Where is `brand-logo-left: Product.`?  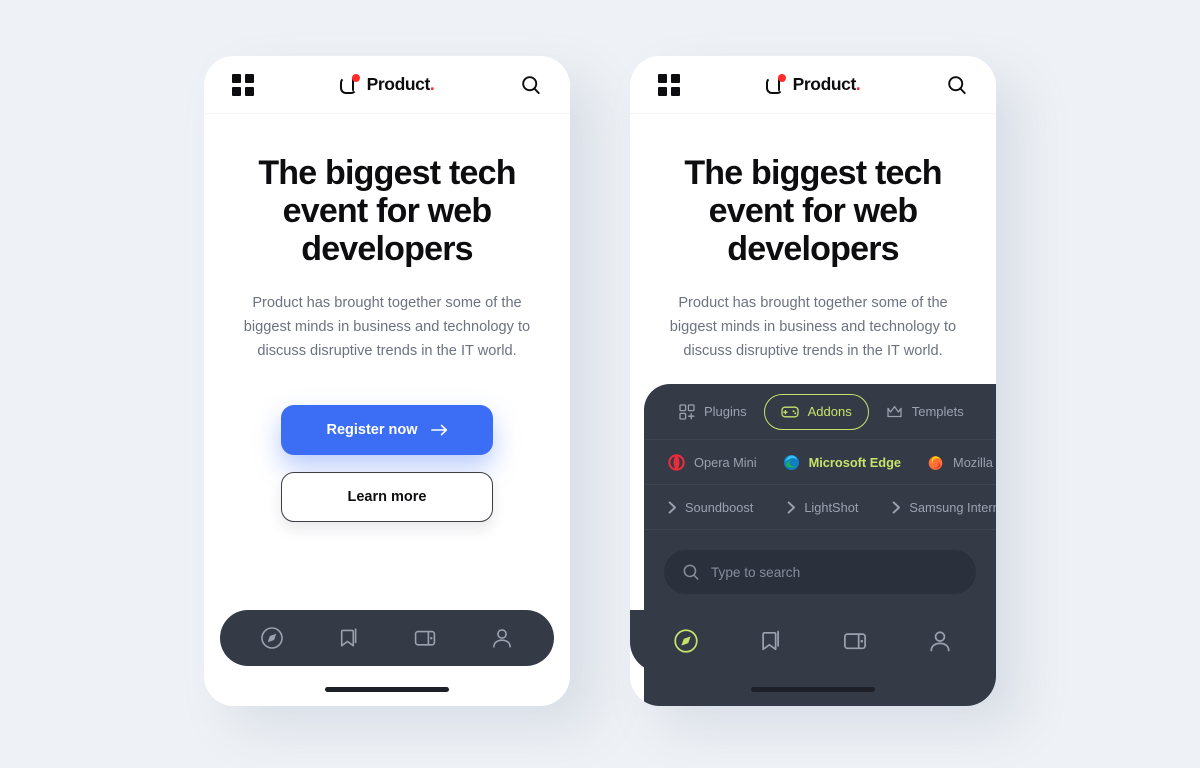 brand-logo-left: Product. is located at coordinates (387, 84).